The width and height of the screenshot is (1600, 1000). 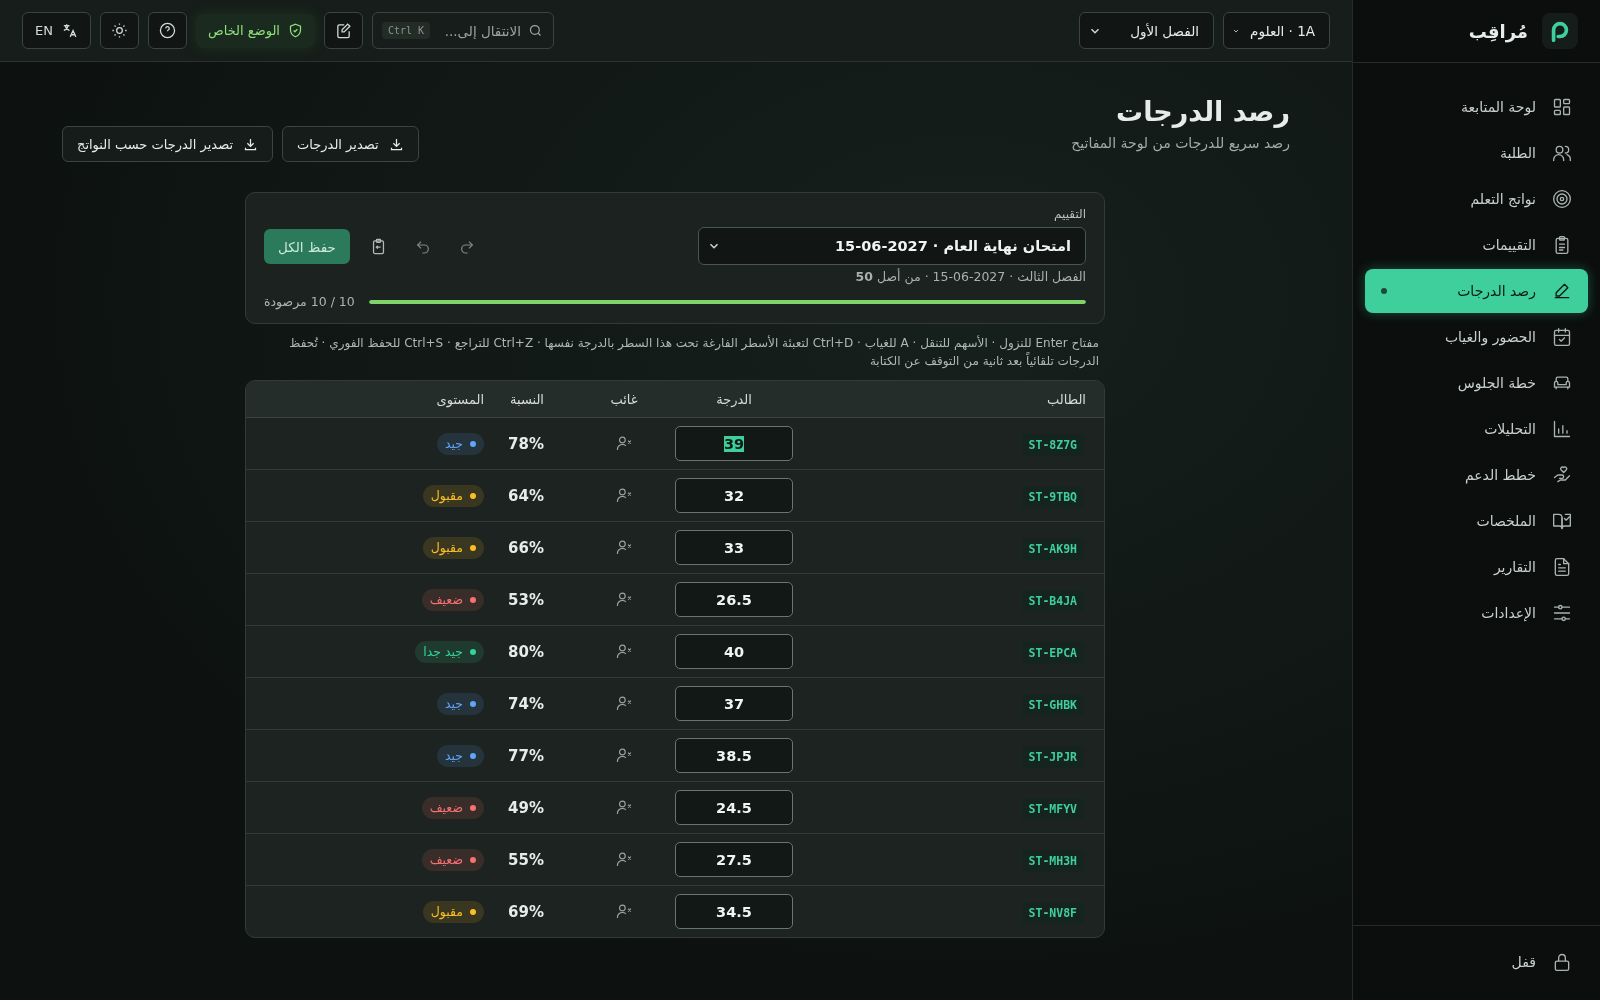 What do you see at coordinates (526, 444) in the screenshot?
I see `percent-value: 78%` at bounding box center [526, 444].